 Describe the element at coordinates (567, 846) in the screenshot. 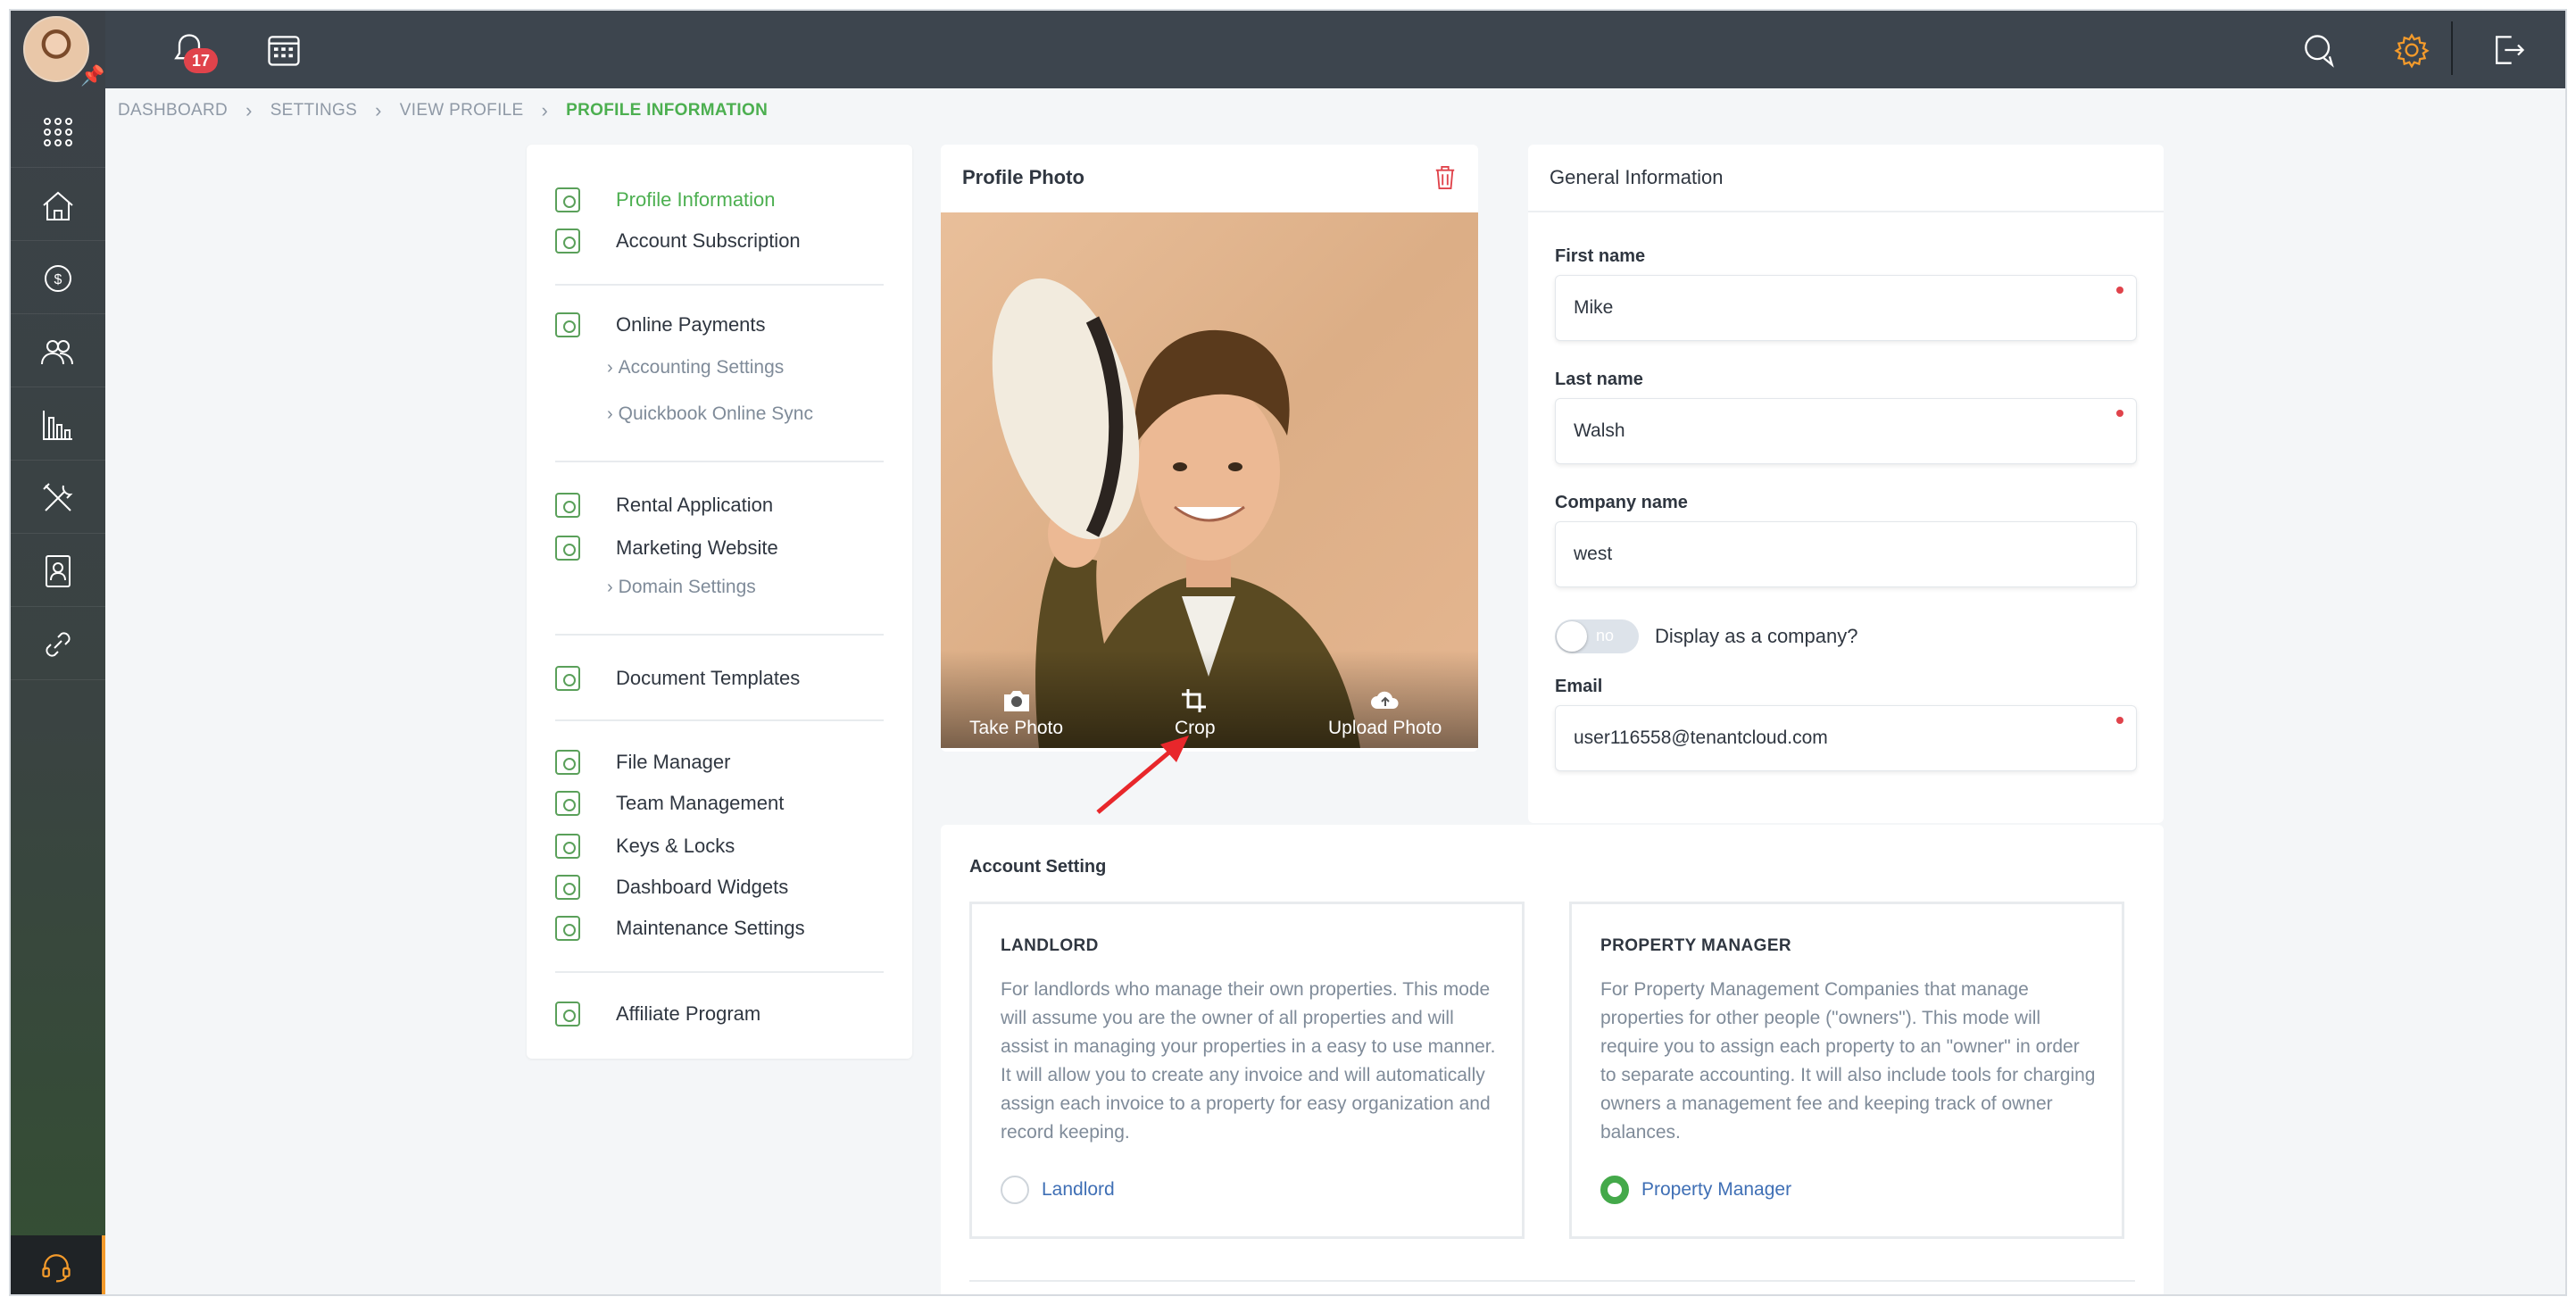

I see `key-icon` at that location.